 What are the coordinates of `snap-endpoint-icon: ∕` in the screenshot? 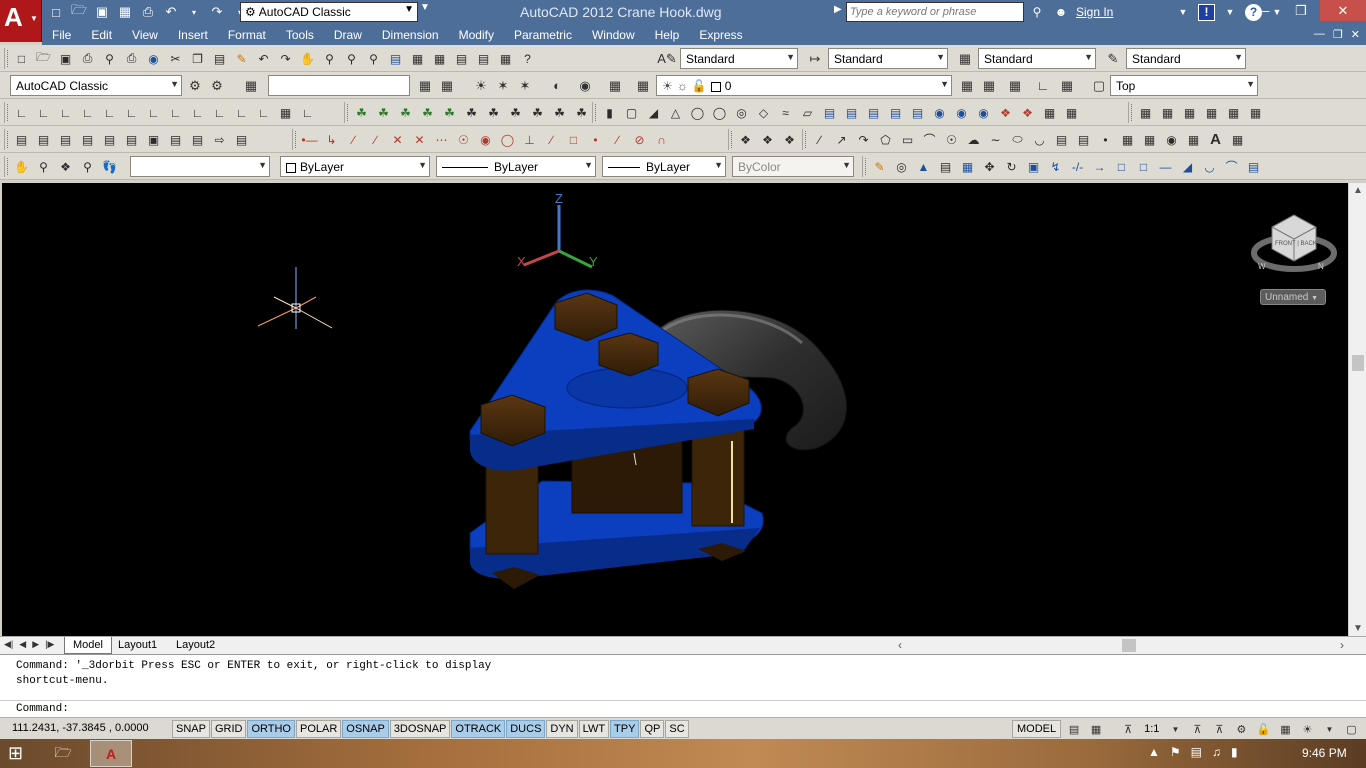 It's located at (353, 139).